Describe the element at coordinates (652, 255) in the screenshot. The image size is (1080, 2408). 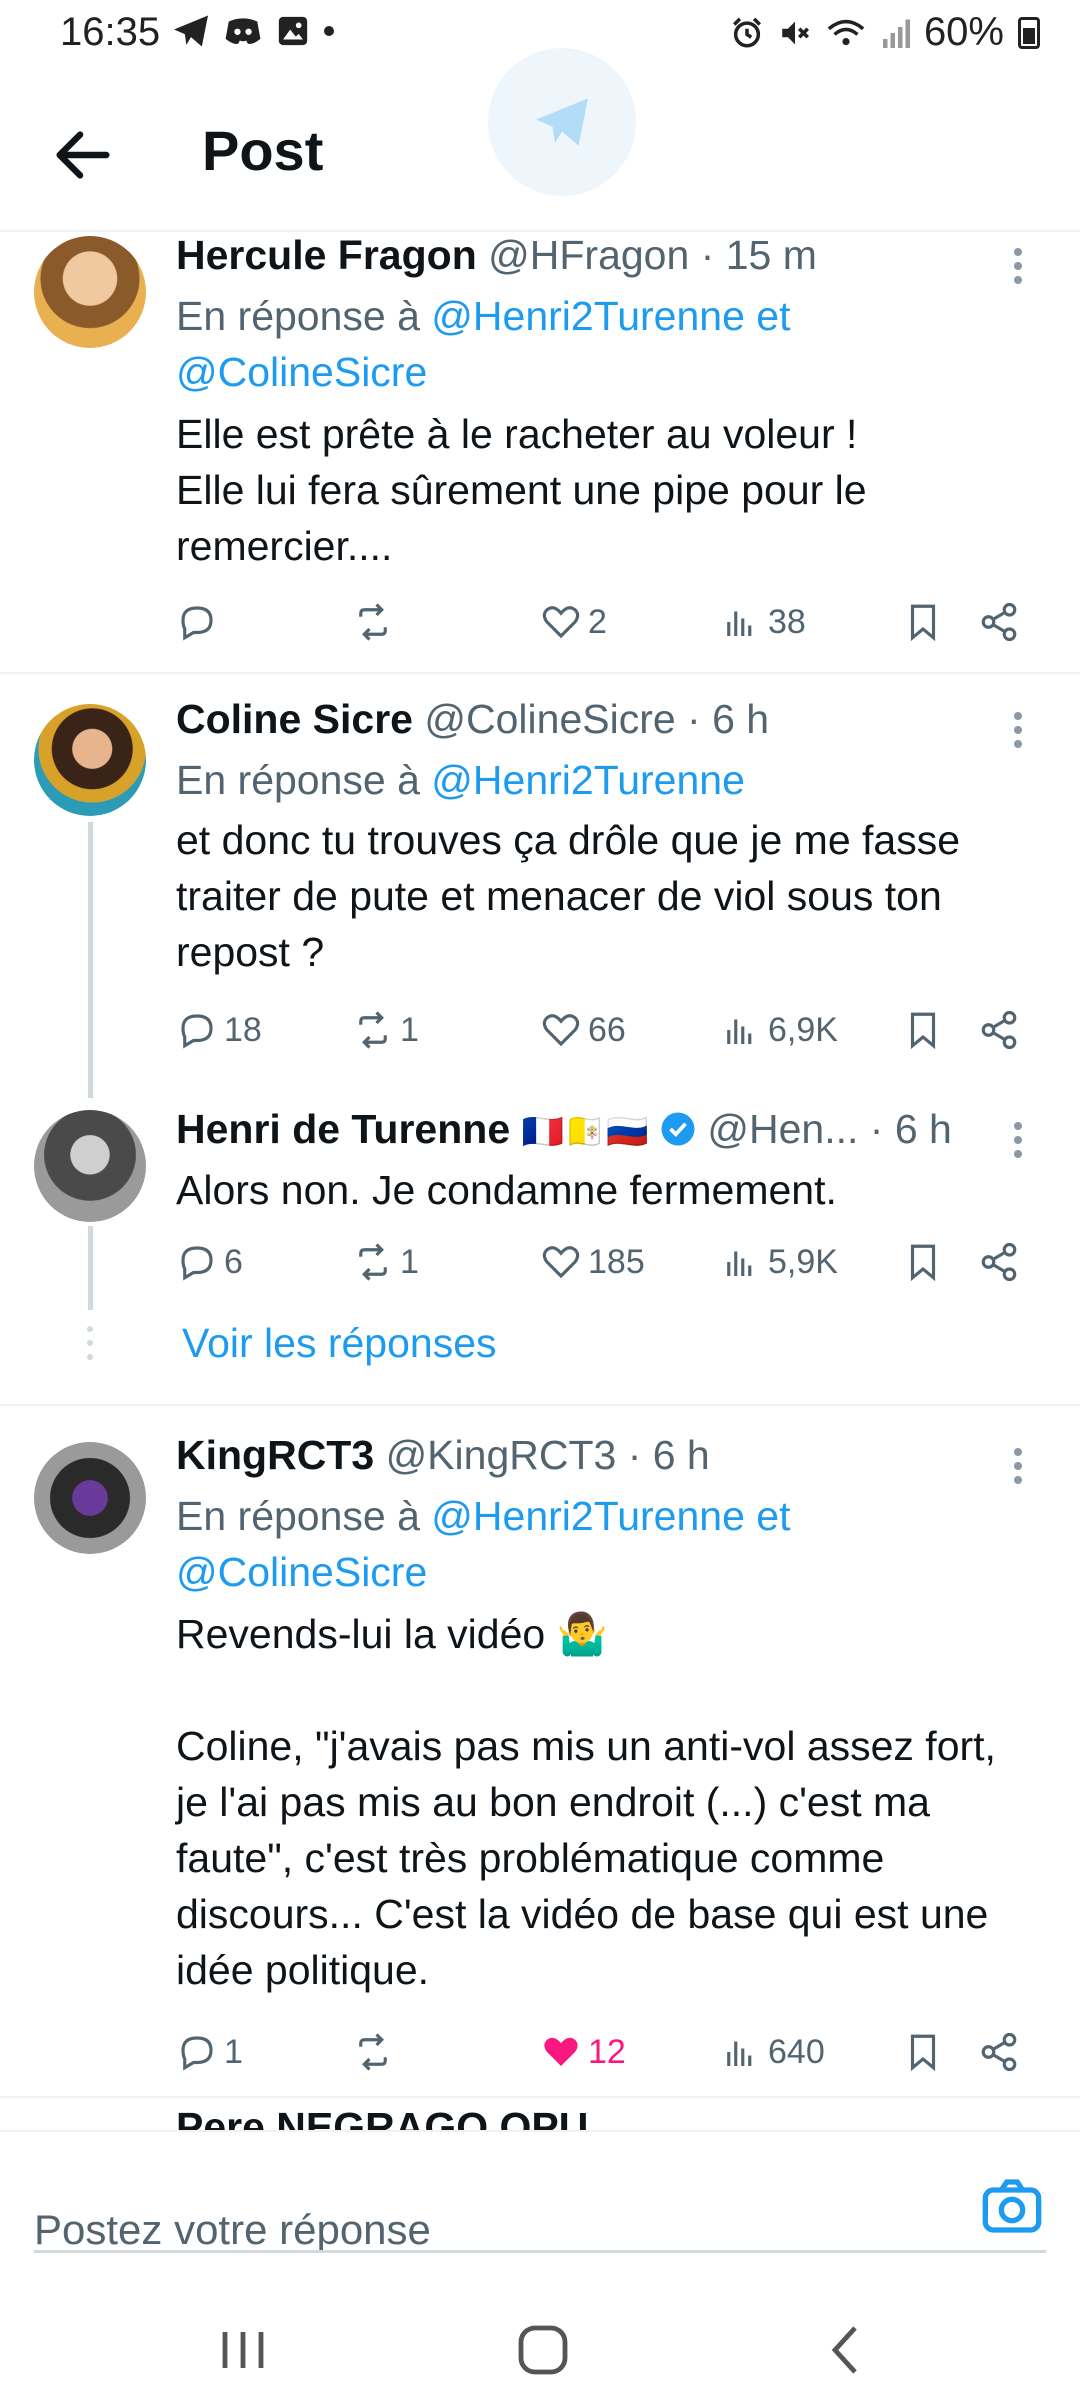
I see `author-handle-time: @HFragon · 15 m` at that location.